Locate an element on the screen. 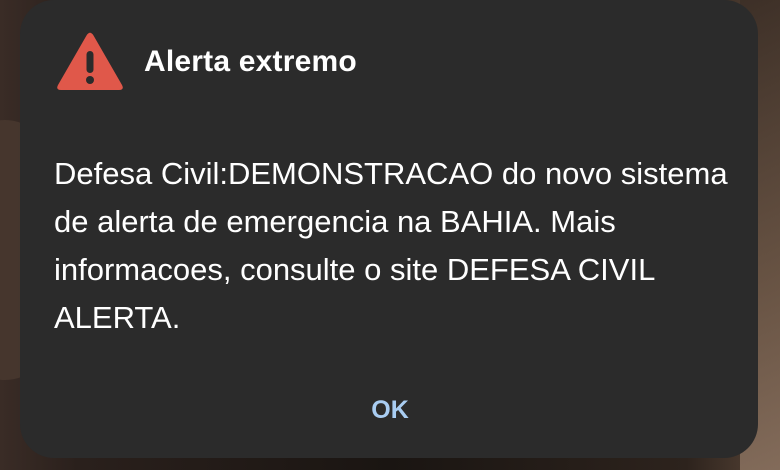  alert-header: Alerta extremo is located at coordinates (206, 62).